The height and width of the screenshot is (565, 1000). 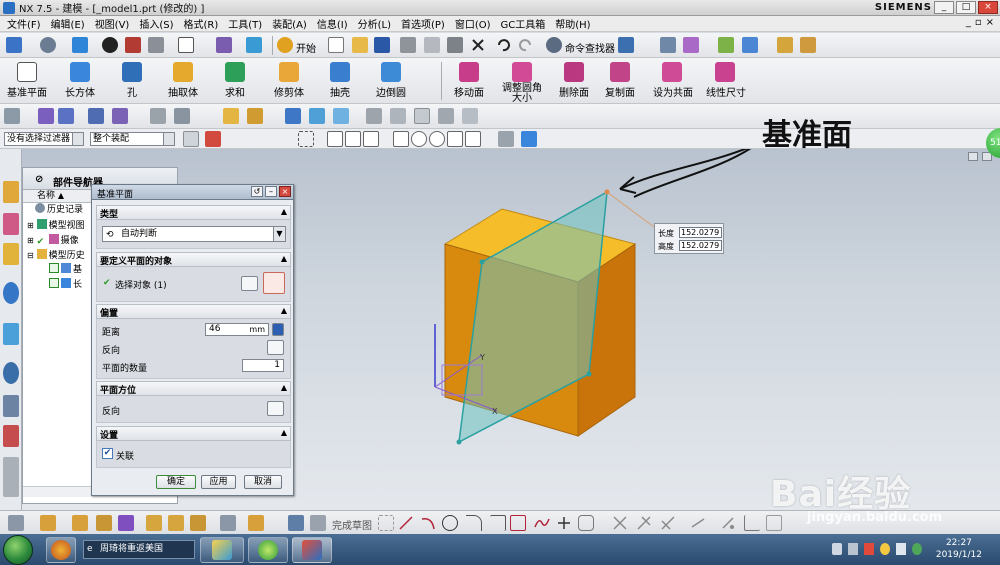 I want to click on trace-icon, so click(x=256, y=523).